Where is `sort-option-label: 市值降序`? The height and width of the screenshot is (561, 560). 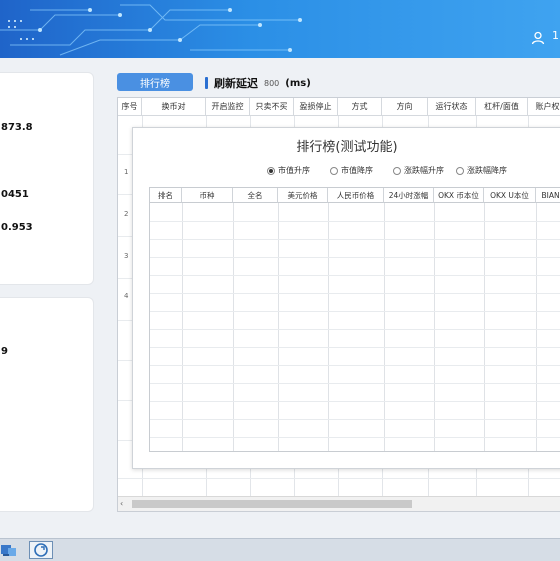
sort-option-label: 市值降序 is located at coordinates (357, 170).